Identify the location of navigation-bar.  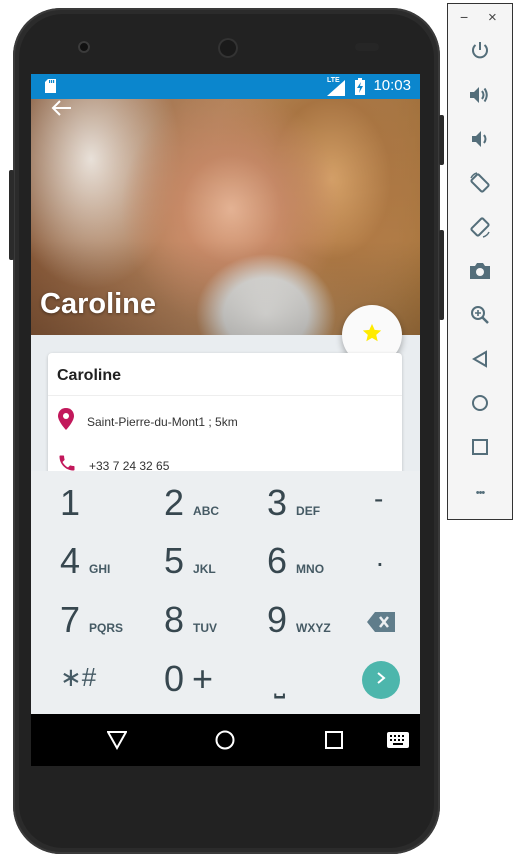
(225, 740).